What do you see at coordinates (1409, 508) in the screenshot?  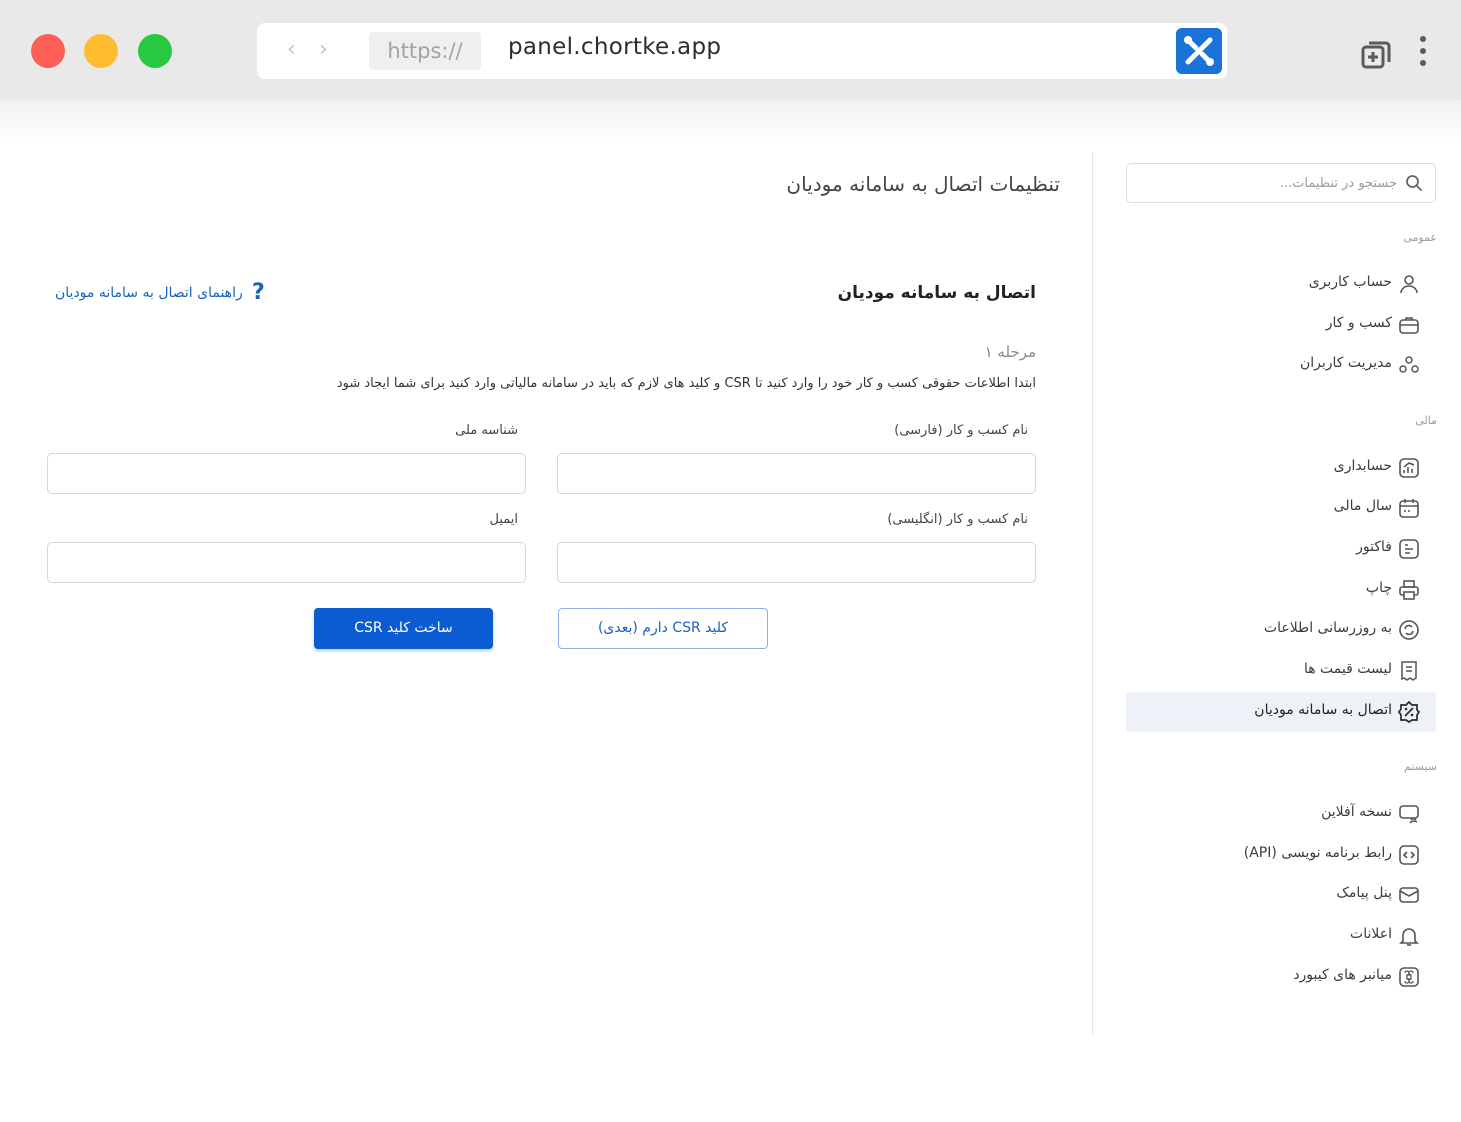 I see `calendar-icon` at bounding box center [1409, 508].